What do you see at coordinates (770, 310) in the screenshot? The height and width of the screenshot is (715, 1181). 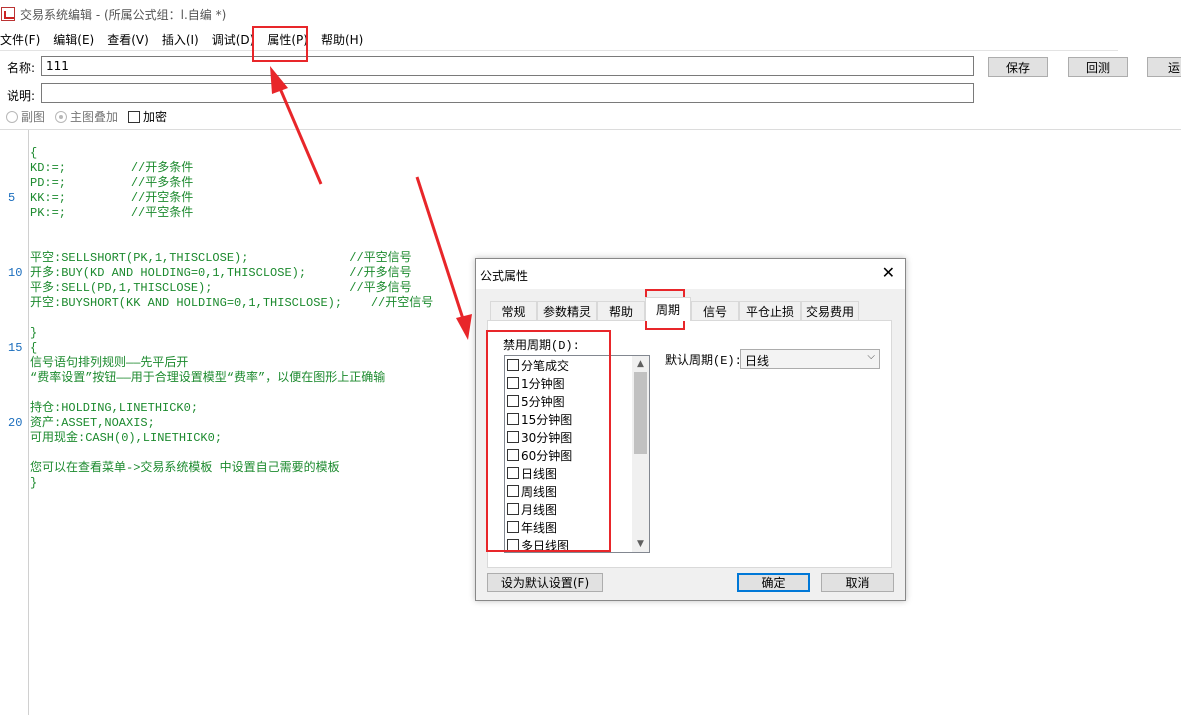 I see `tab-close-stoploss: 平仓止损` at bounding box center [770, 310].